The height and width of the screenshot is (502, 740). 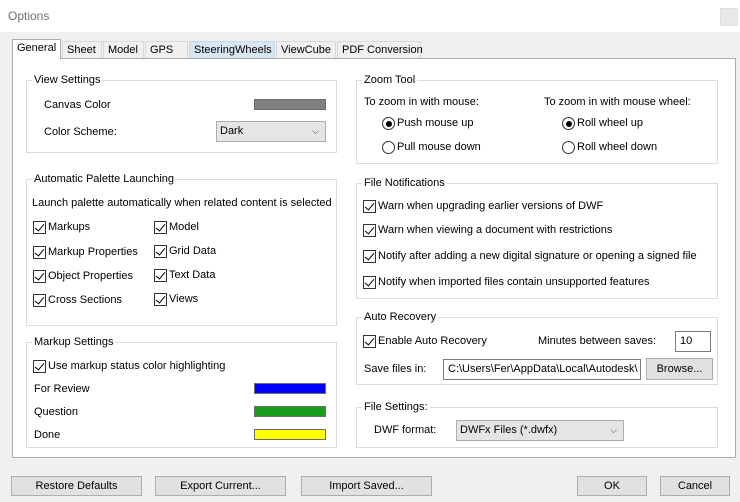 What do you see at coordinates (380, 50) in the screenshot?
I see `tab-pdf-conversion: PDF Conversion` at bounding box center [380, 50].